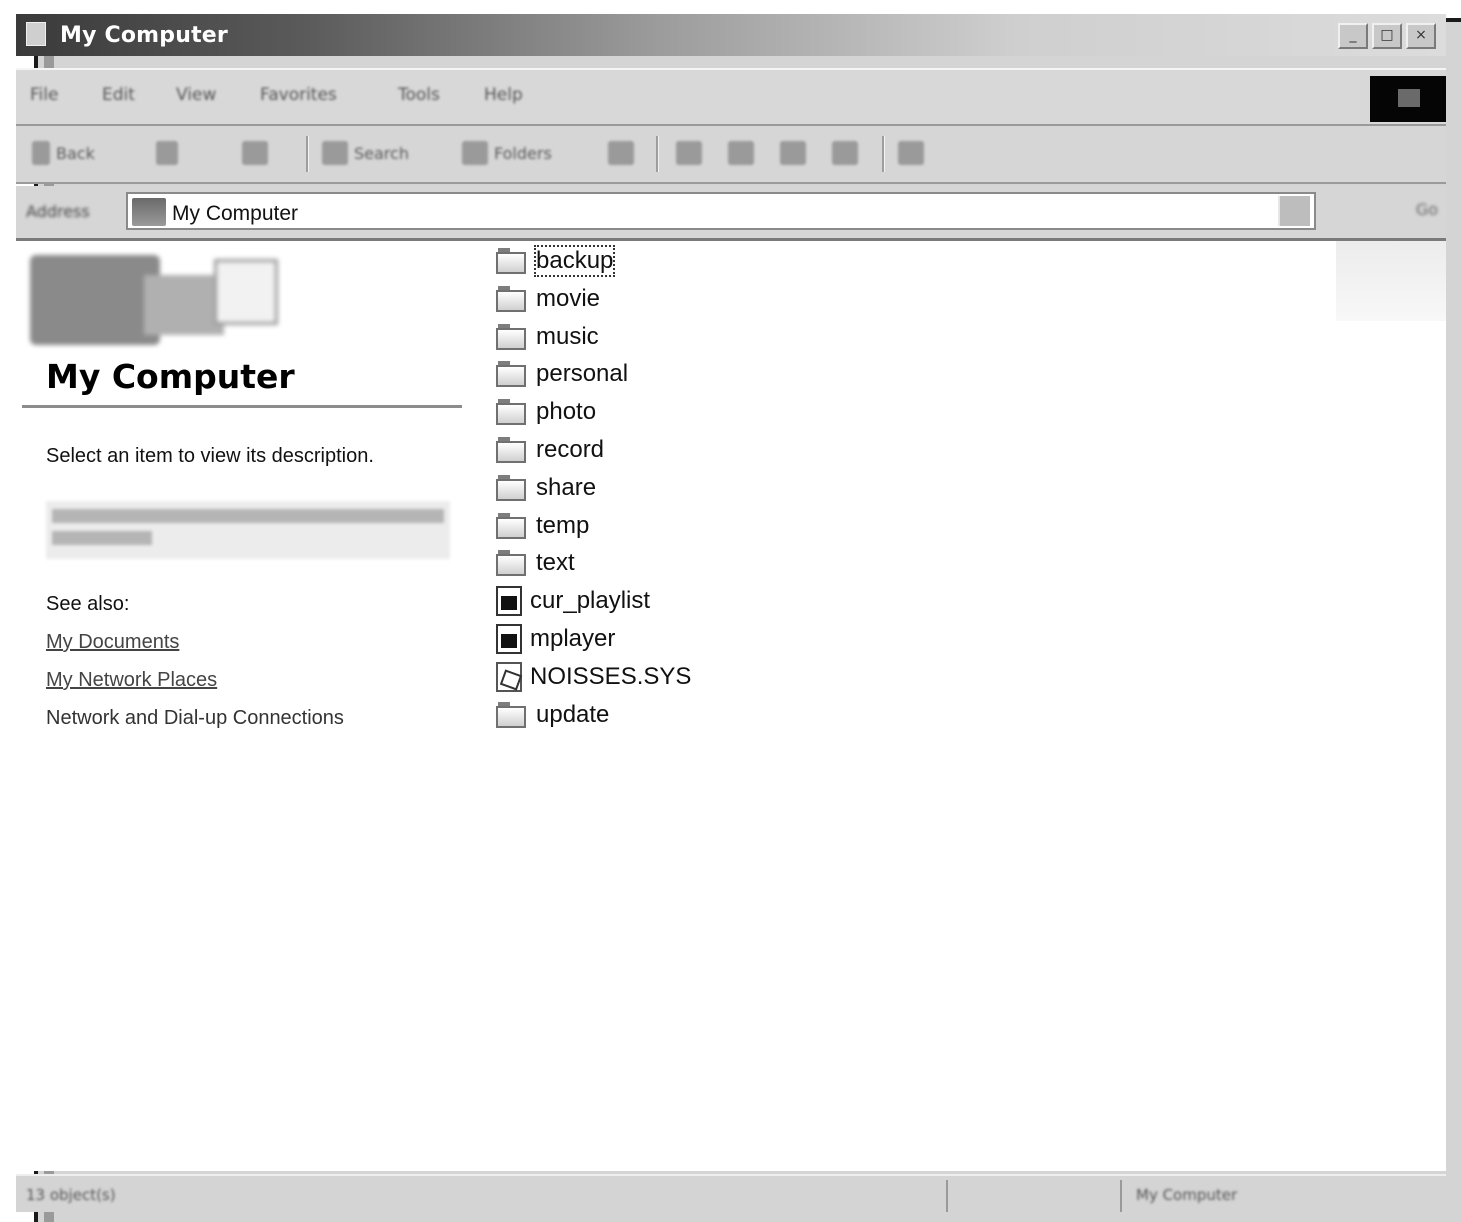 This screenshot has height=1222, width=1461. I want to click on window-title: My Computer, so click(144, 35).